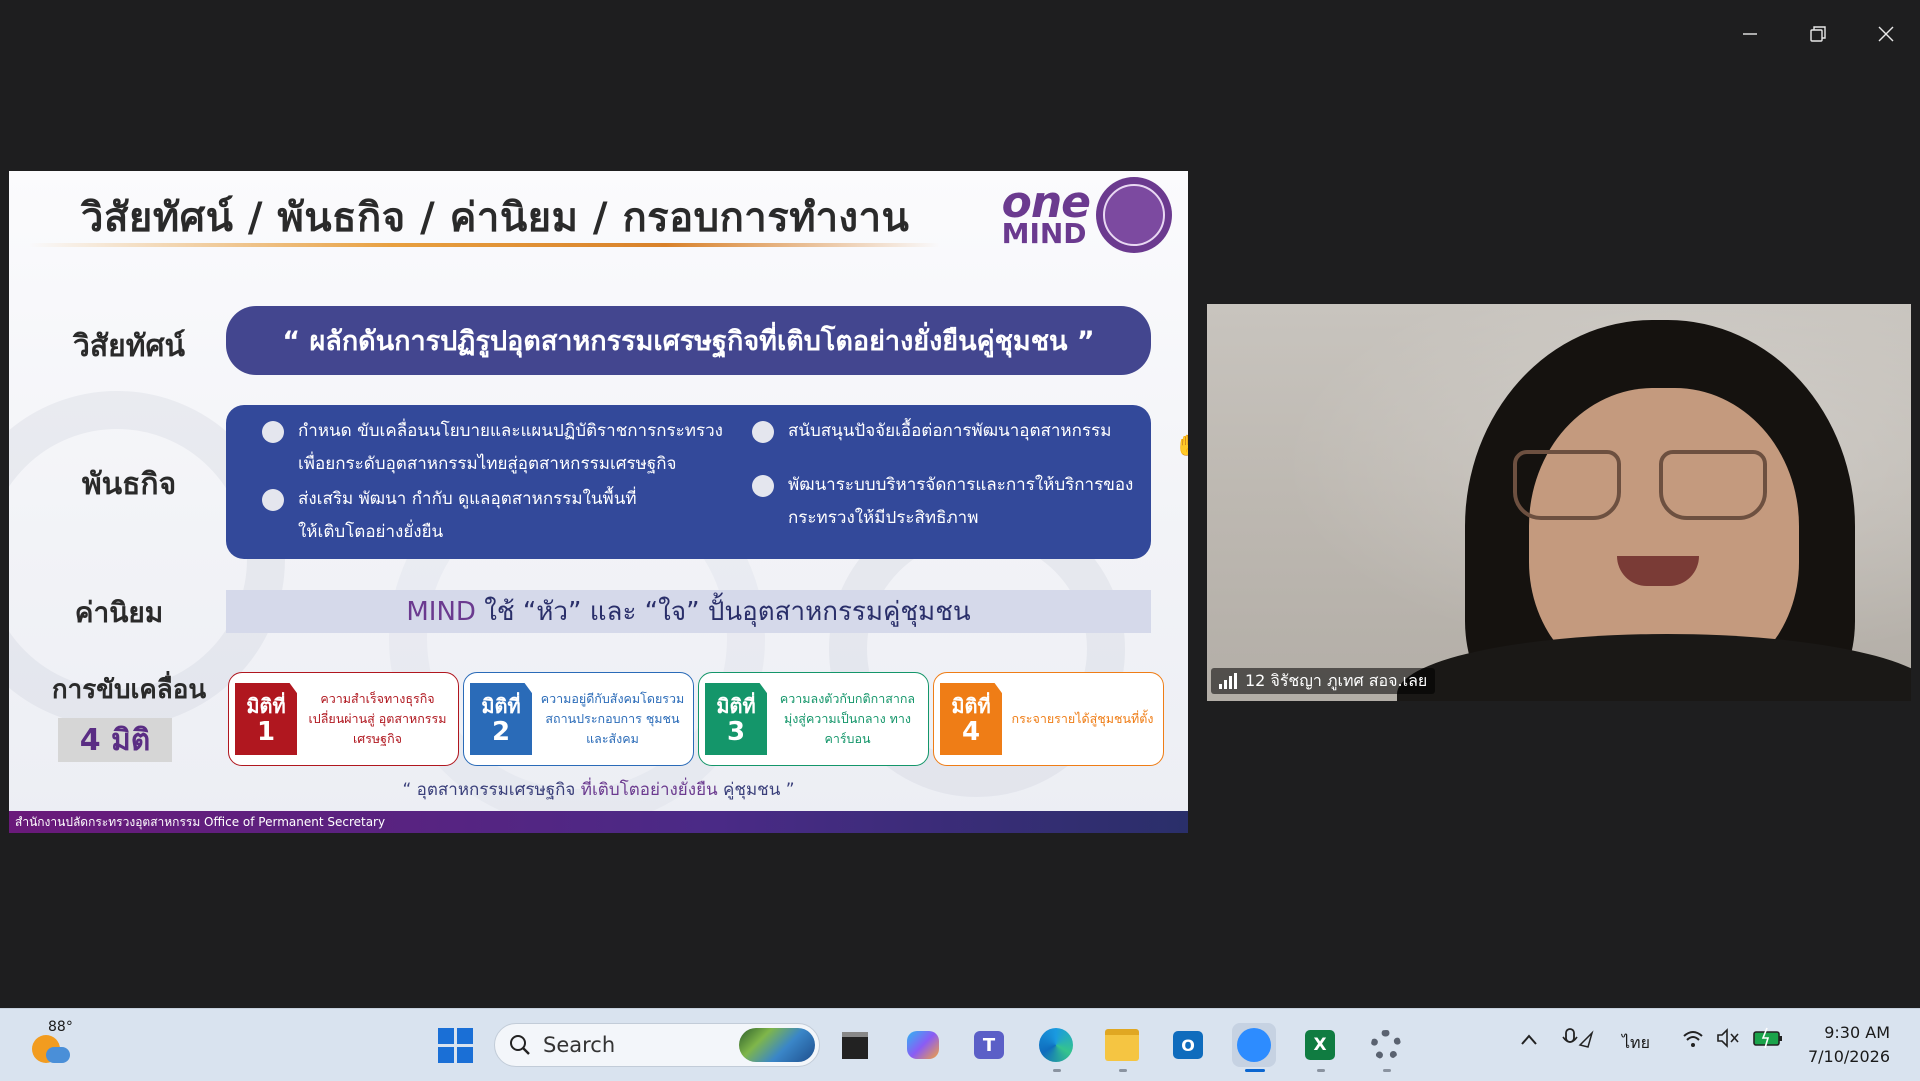 The width and height of the screenshot is (1920, 1081). What do you see at coordinates (1321, 1070) in the screenshot?
I see `excel-running-indicator` at bounding box center [1321, 1070].